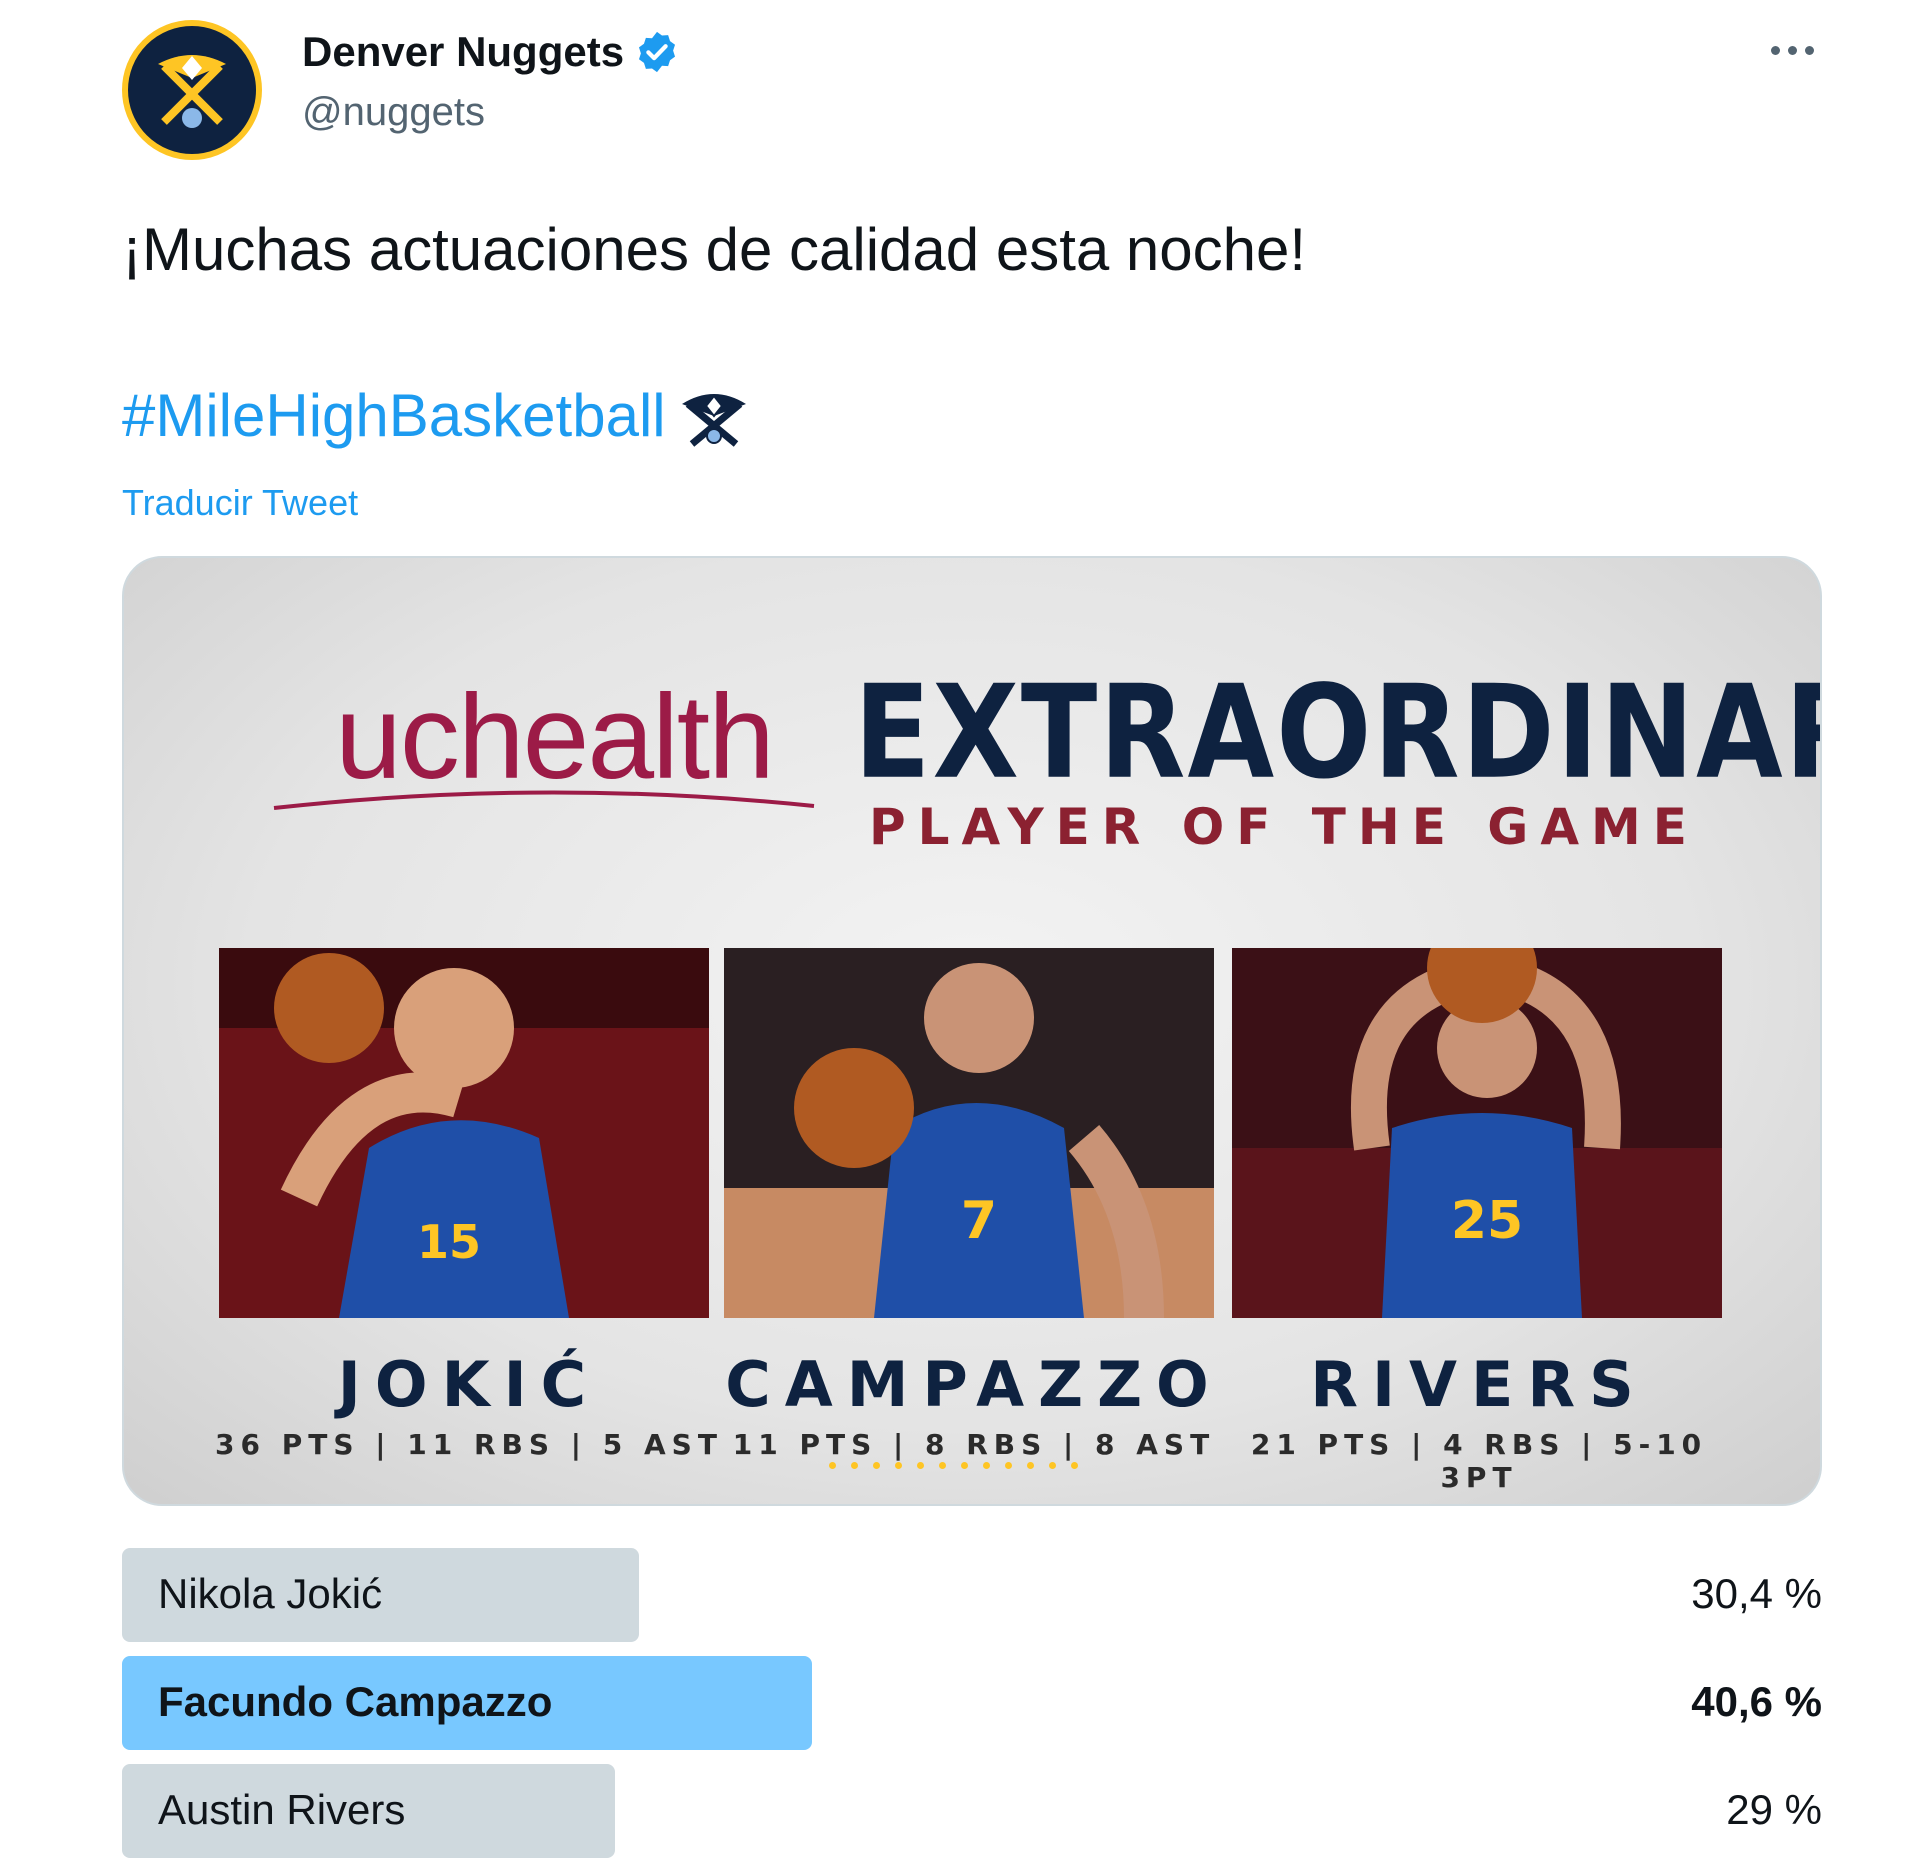 This screenshot has width=1920, height=1876. Describe the element at coordinates (979, 1221) in the screenshot. I see `jersey-number: 7` at that location.